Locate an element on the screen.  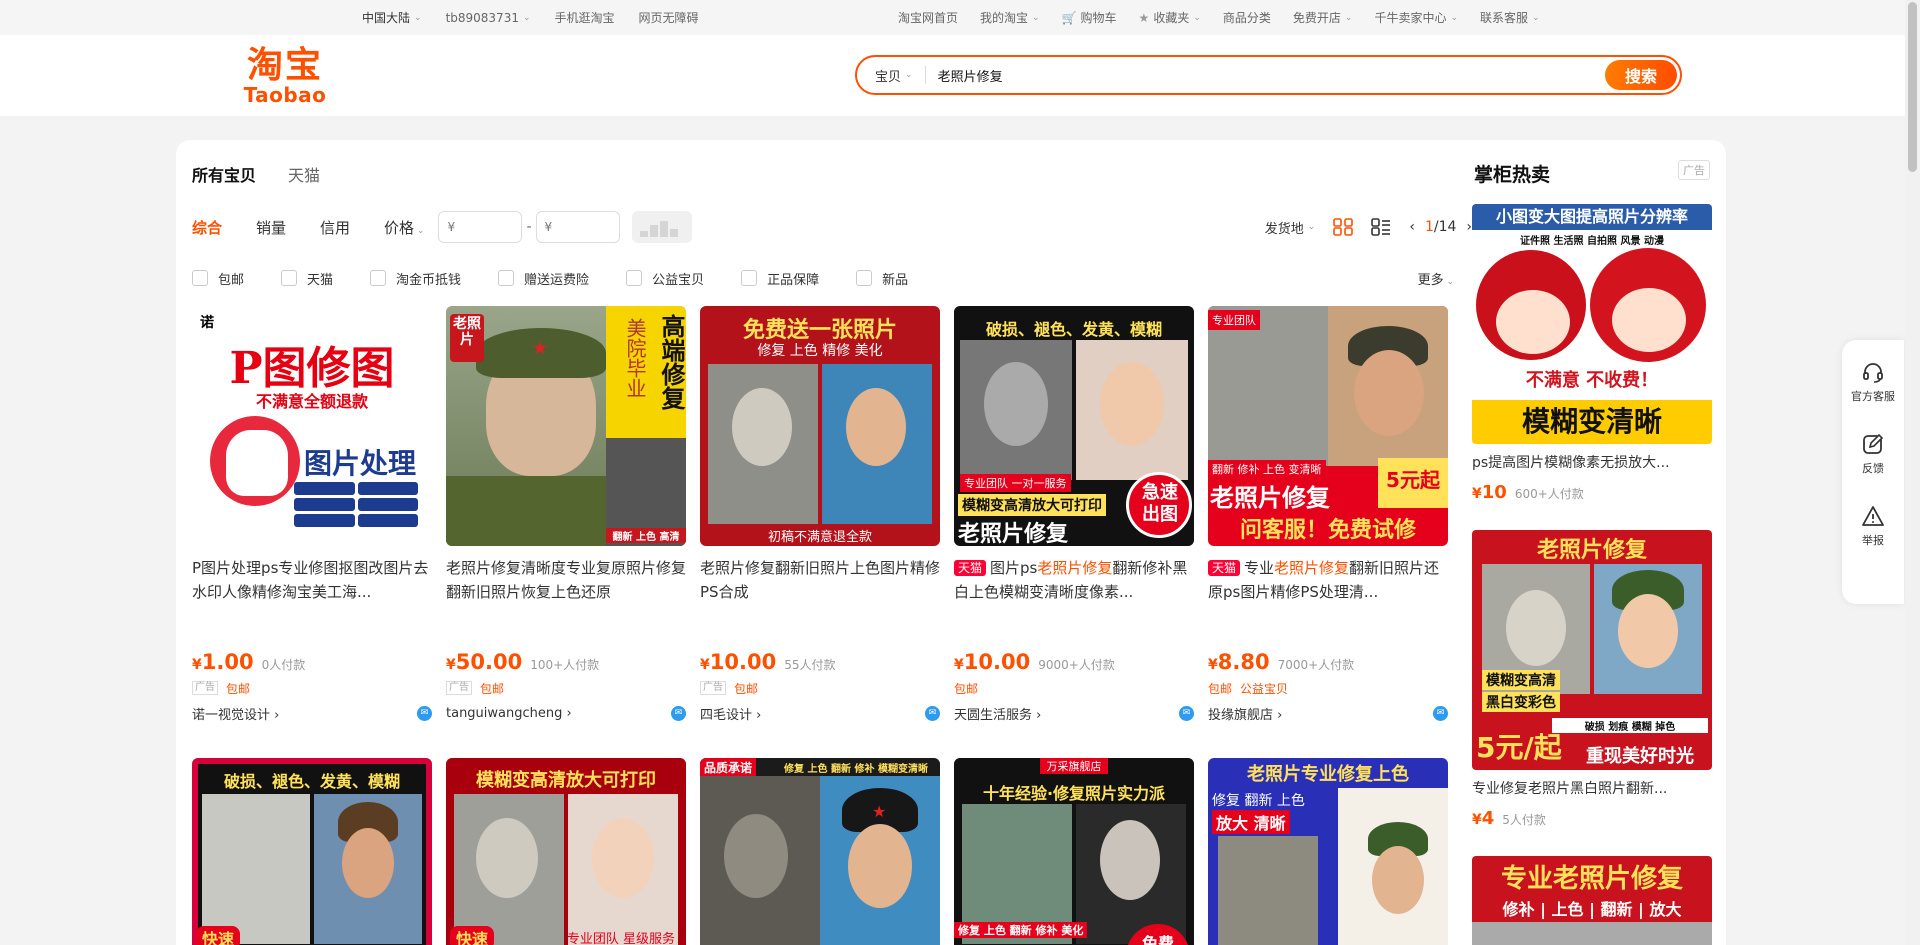
product-card: 模糊变高清放大可打印 专业团队 星级服务 快速 is located at coordinates (566, 851).